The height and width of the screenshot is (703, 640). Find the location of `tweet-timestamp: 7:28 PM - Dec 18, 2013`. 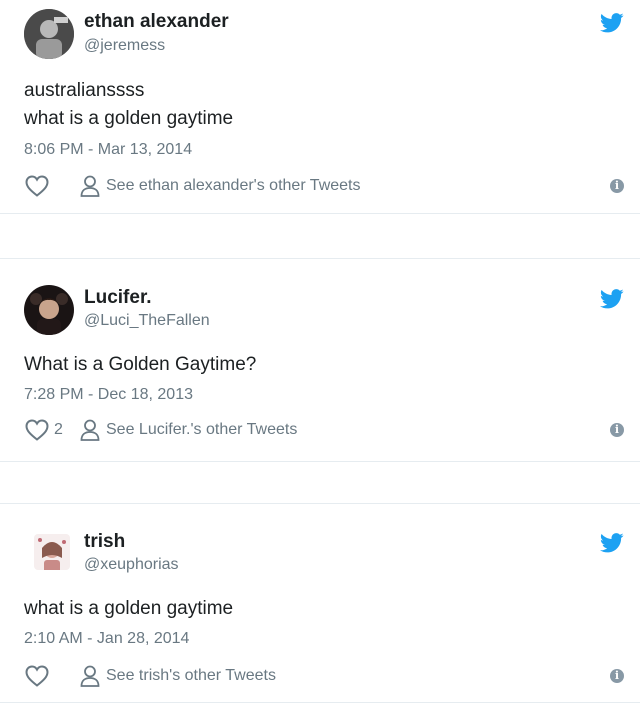

tweet-timestamp: 7:28 PM - Dec 18, 2013 is located at coordinates (108, 395).